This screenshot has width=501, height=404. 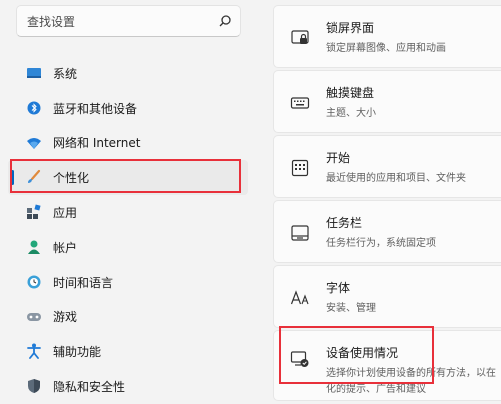 I want to click on sidebar-item-label: 应用, so click(x=65, y=213).